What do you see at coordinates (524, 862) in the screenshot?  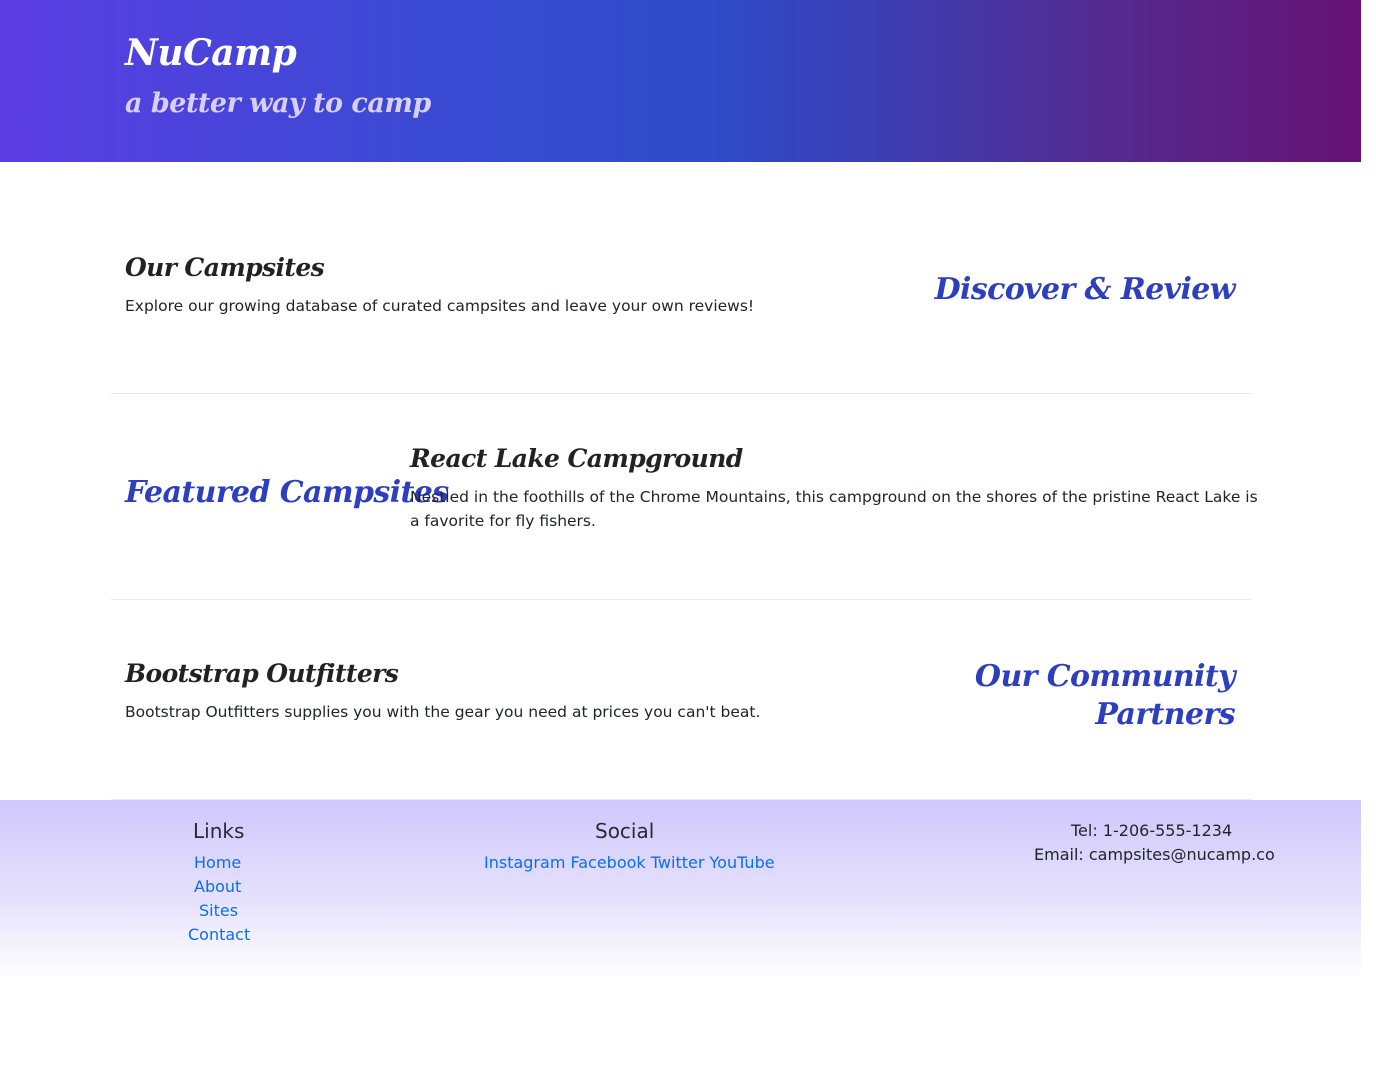 I see `social-link-instagram: Instagram` at bounding box center [524, 862].